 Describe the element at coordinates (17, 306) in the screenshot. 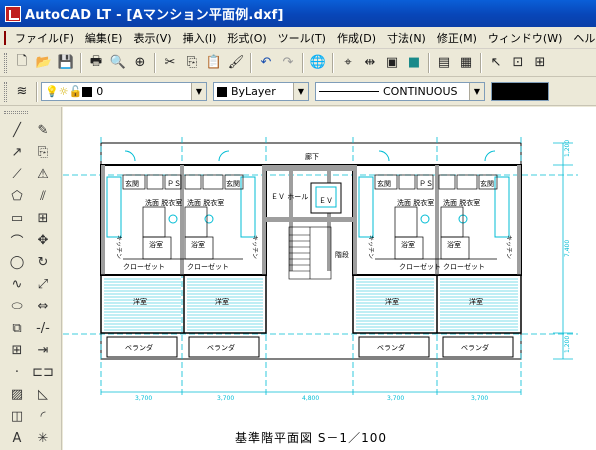

I see `ellipse-icon: ⬭` at that location.